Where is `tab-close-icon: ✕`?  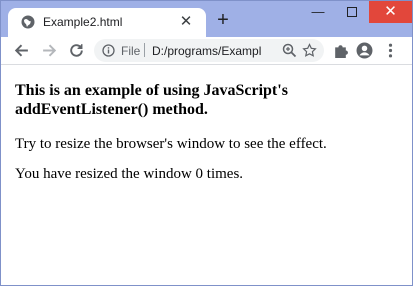
tab-close-icon: ✕ is located at coordinates (186, 22).